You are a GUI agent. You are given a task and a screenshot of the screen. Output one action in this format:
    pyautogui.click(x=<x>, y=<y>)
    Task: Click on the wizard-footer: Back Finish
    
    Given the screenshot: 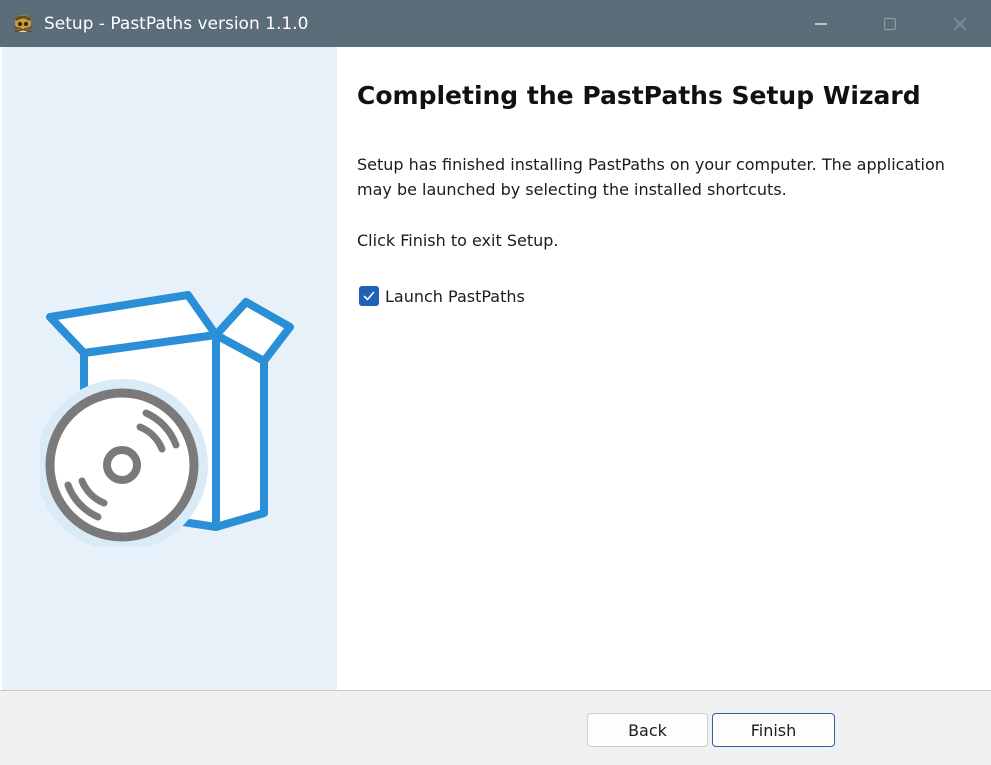 What is the action you would take?
    pyautogui.click(x=495, y=727)
    